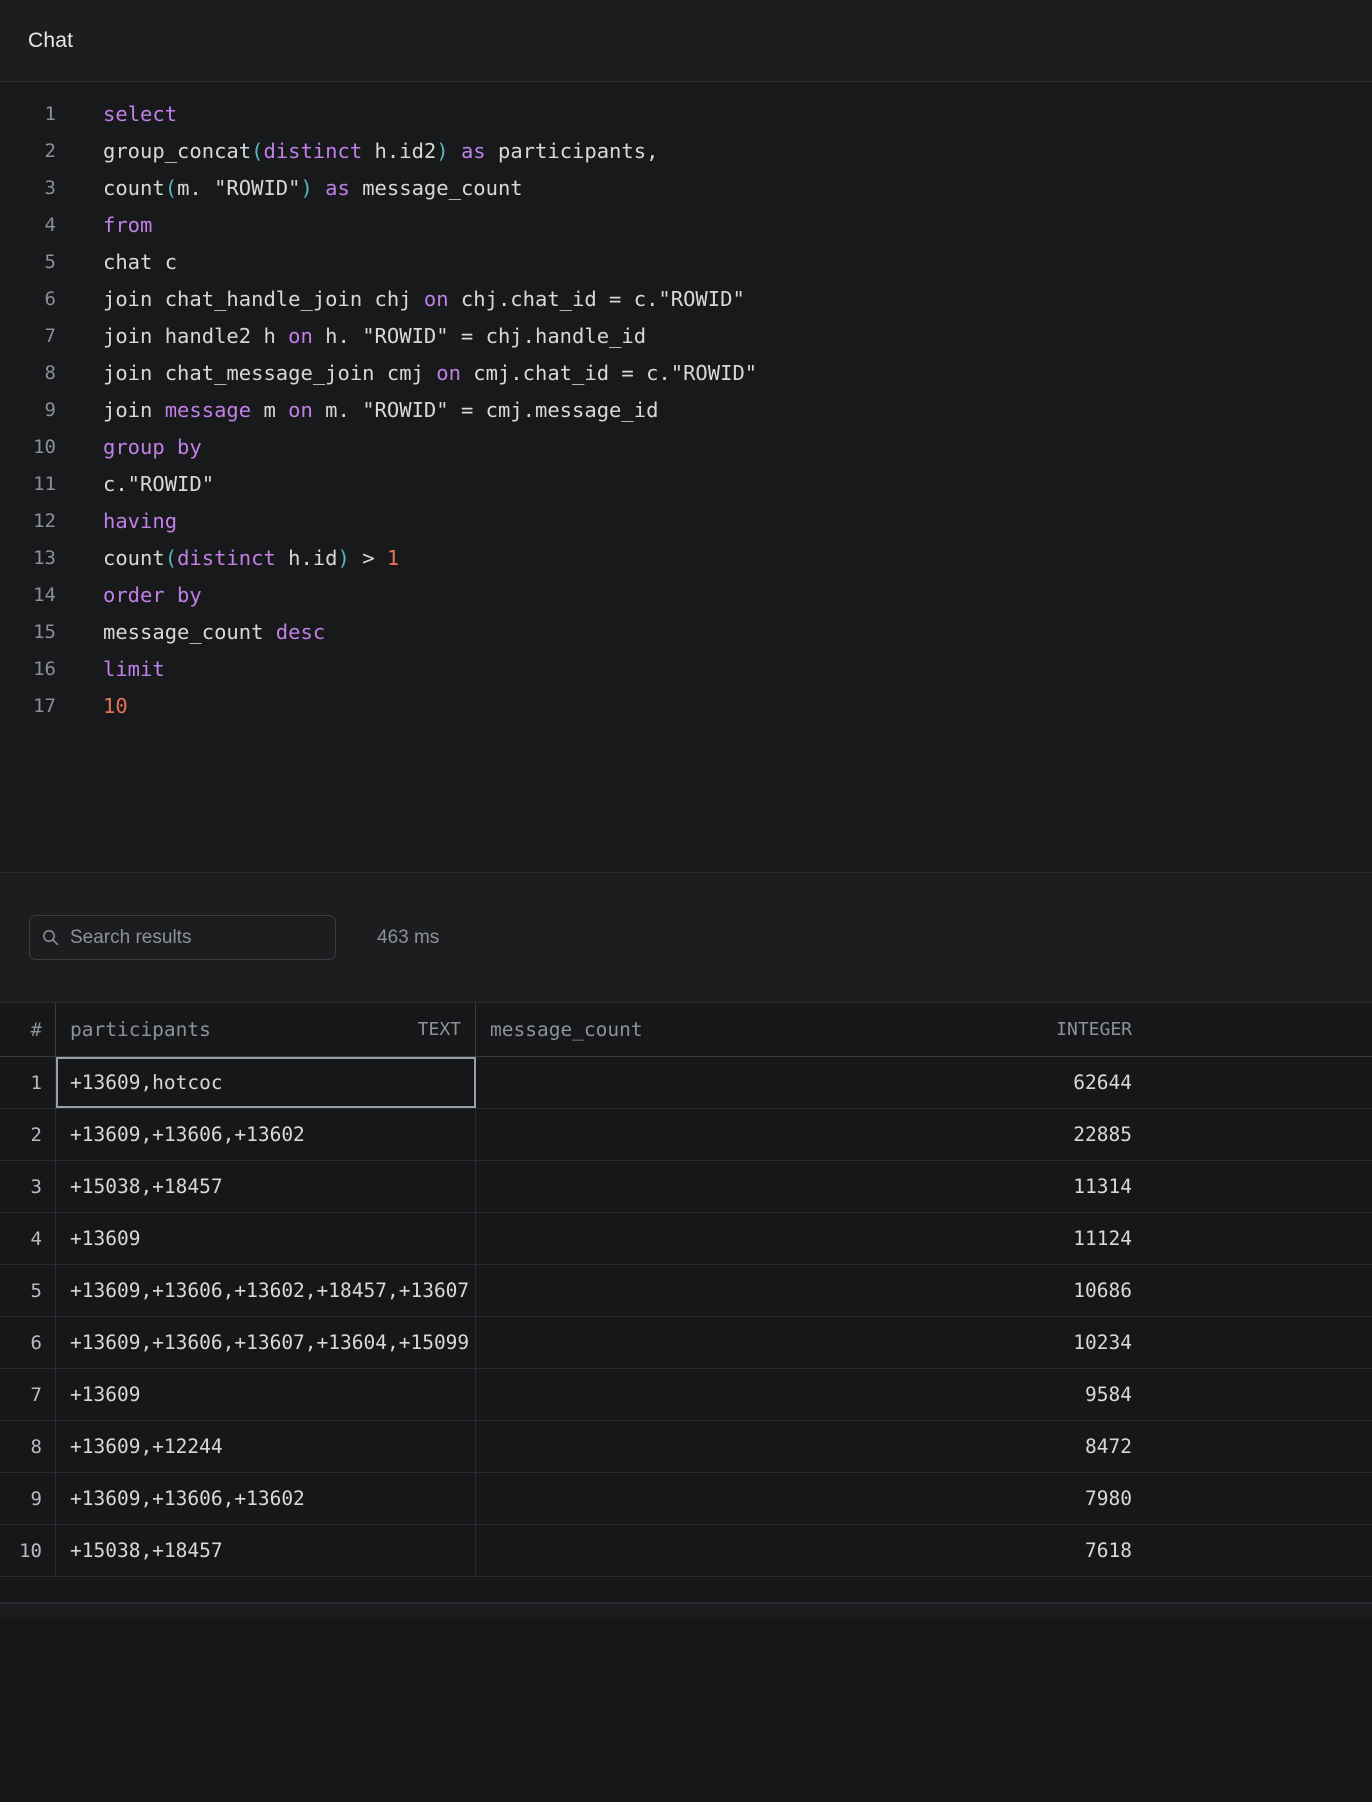 This screenshot has width=1372, height=1802. Describe the element at coordinates (50, 225) in the screenshot. I see `line-number: 4` at that location.